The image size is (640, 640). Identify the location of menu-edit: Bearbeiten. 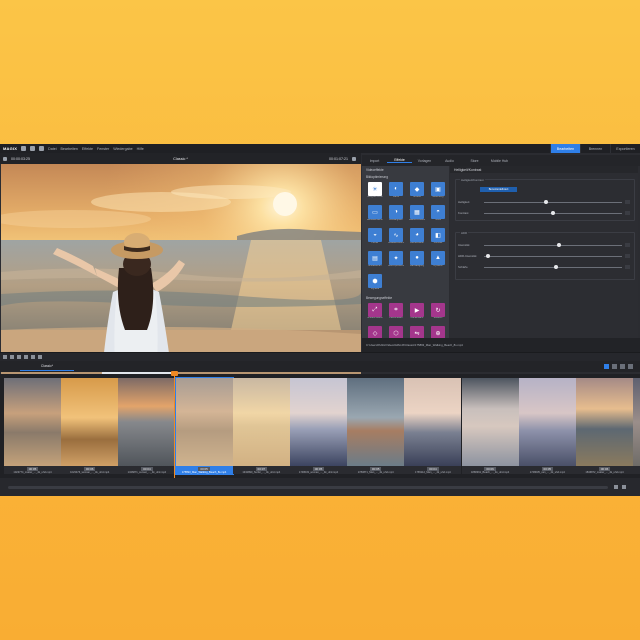
(69, 149).